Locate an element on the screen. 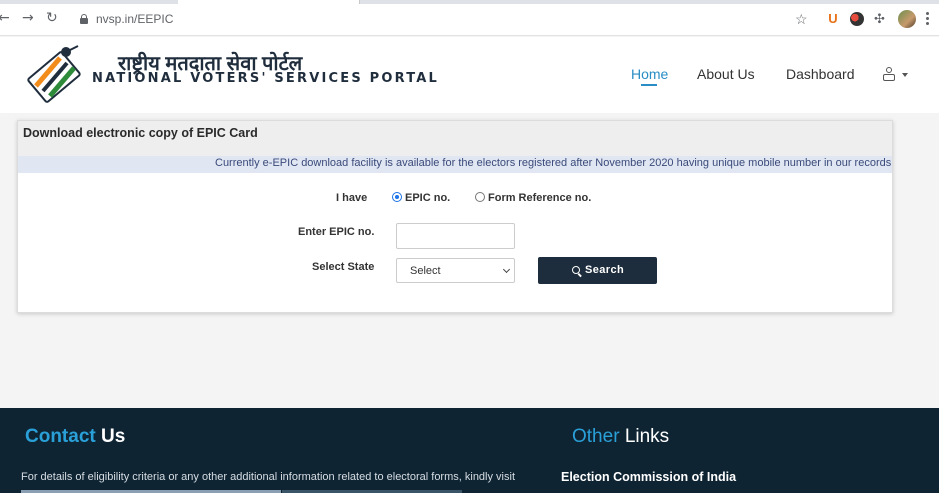 The height and width of the screenshot is (493, 939). extension-u-icon: U is located at coordinates (833, 19).